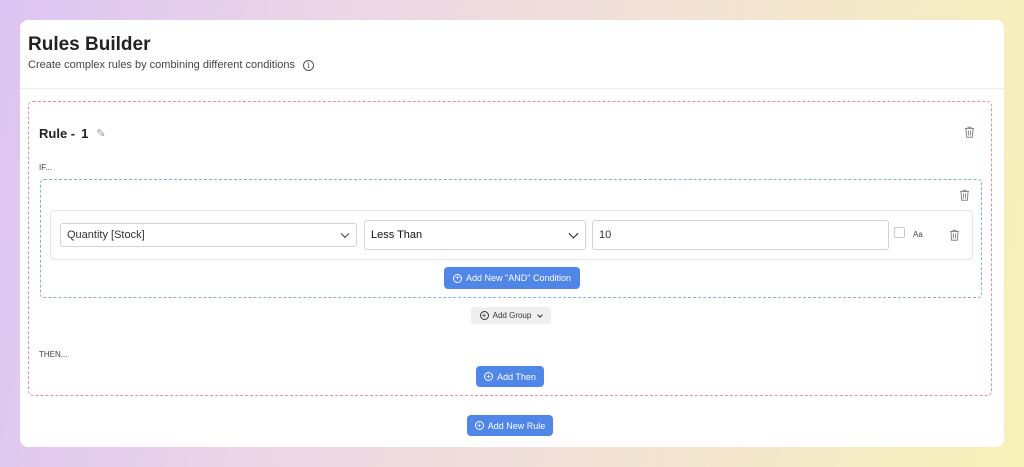 The width and height of the screenshot is (1024, 467). I want to click on case-sensitive-checkbox, so click(899, 232).